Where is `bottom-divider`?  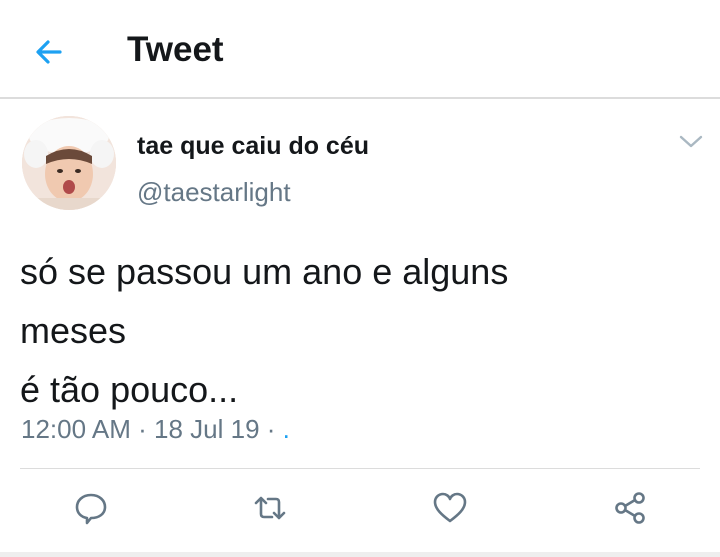
bottom-divider is located at coordinates (360, 554).